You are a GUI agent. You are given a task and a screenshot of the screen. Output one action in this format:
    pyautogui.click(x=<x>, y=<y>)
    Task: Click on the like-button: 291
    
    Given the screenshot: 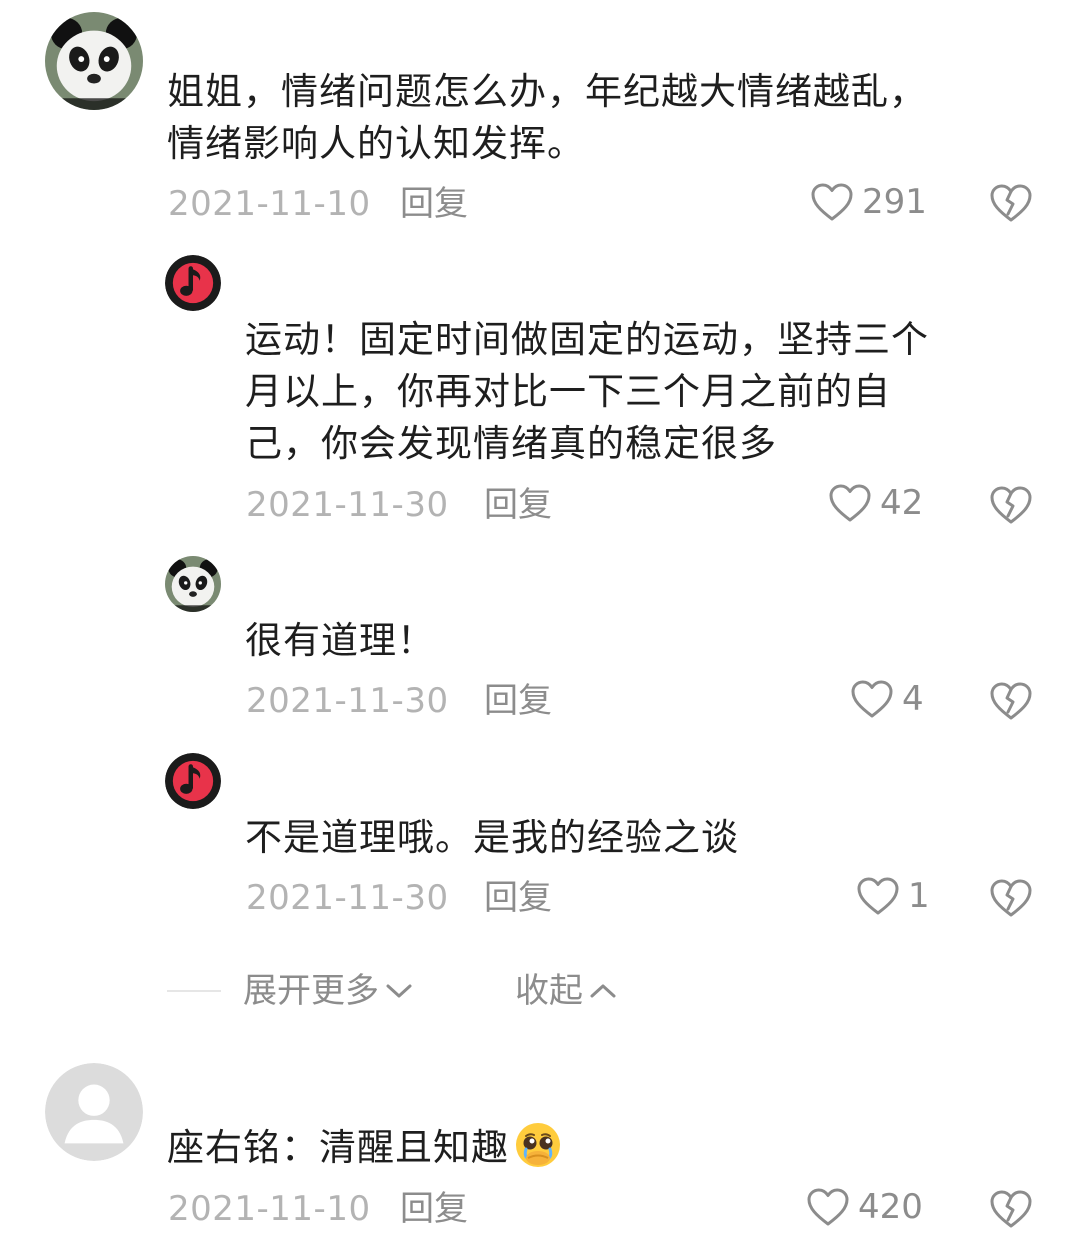 What is the action you would take?
    pyautogui.click(x=868, y=202)
    